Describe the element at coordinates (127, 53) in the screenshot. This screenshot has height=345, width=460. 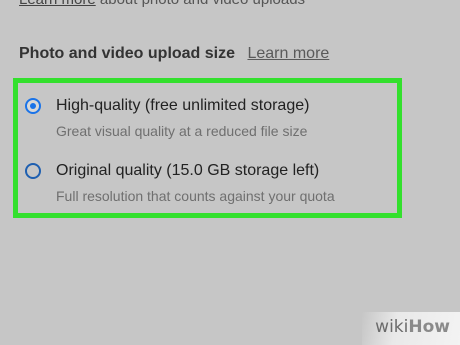
I see `section-title: Photo and video upload size` at that location.